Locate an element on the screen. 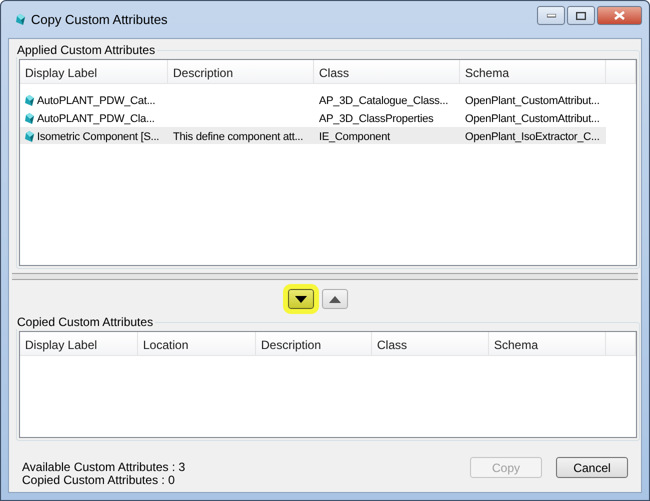 The height and width of the screenshot is (501, 650). maximize-button is located at coordinates (581, 15).